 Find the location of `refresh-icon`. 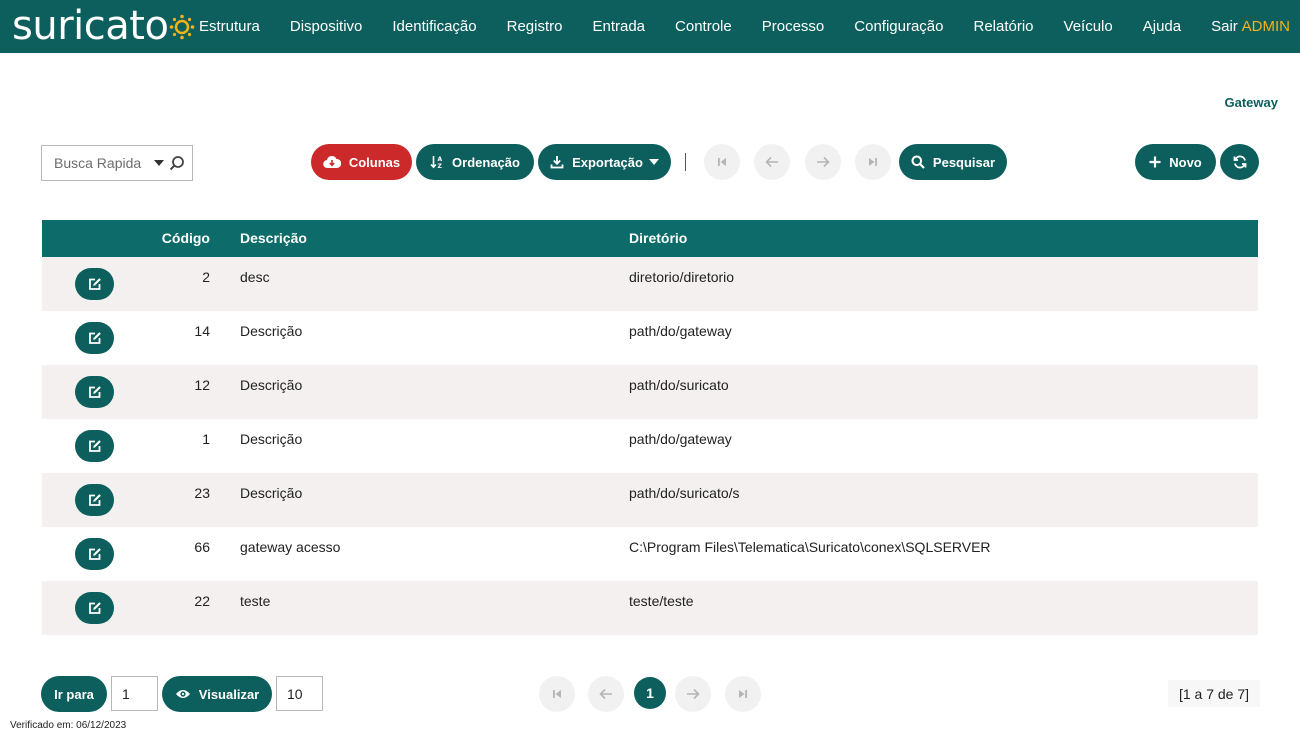

refresh-icon is located at coordinates (1239, 162).